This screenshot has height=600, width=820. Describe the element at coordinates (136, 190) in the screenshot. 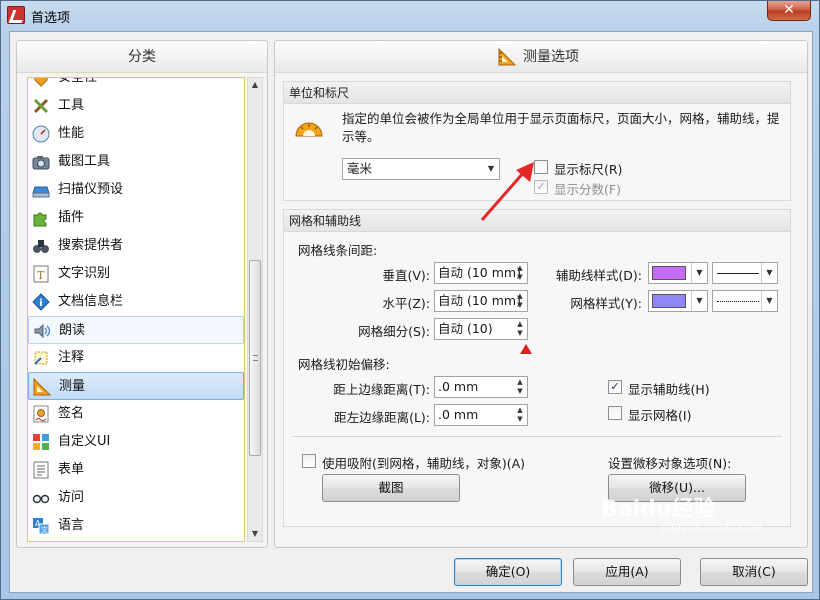

I see `category-item: 扫描仪预设` at that location.